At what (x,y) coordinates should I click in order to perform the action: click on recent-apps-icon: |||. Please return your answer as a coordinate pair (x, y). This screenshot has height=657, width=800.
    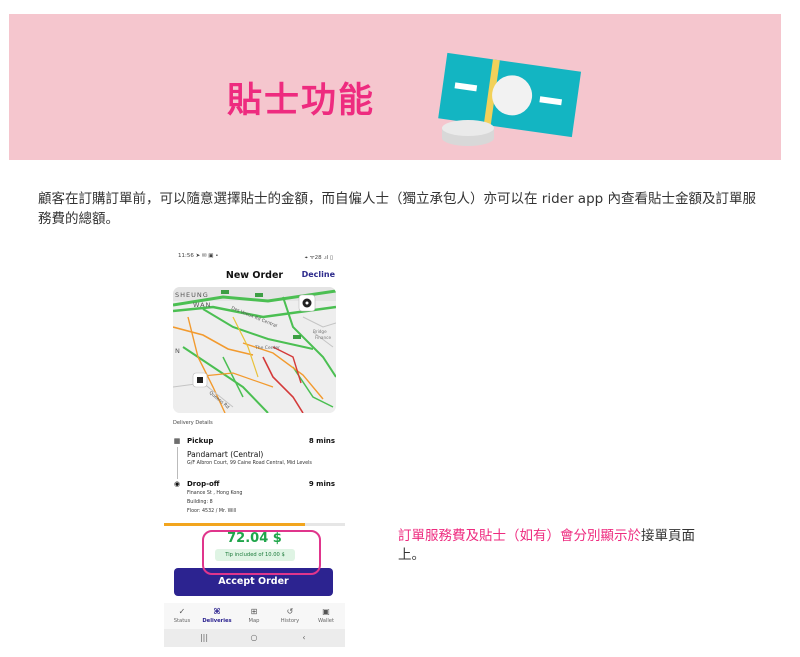
    Looking at the image, I should click on (204, 637).